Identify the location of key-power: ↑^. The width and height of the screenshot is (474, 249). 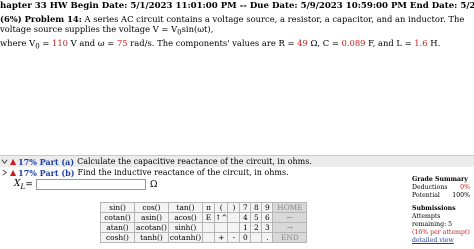
(221, 217).